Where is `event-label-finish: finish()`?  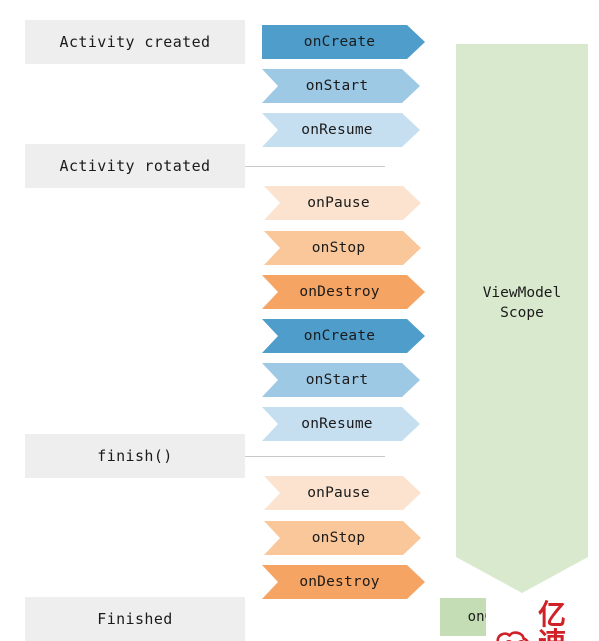
event-label-finish: finish() is located at coordinates (135, 456).